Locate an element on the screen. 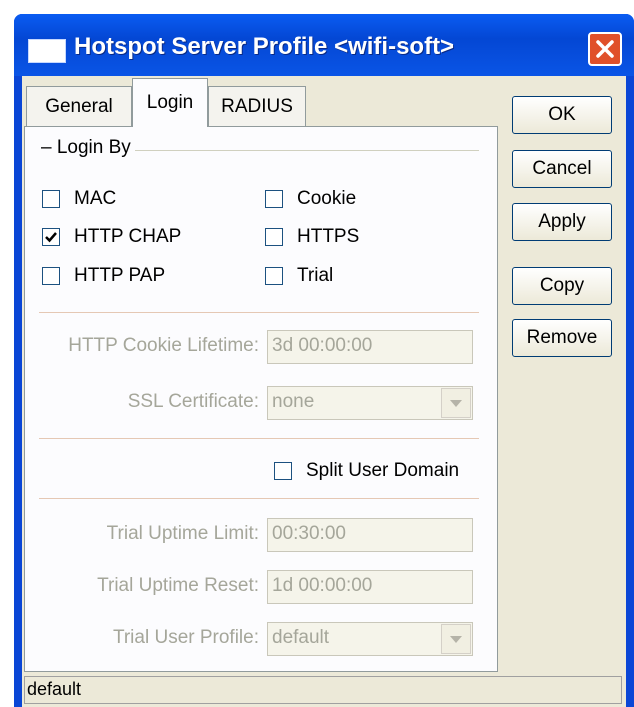 This screenshot has width=634, height=707. title-bar: Hotspot Server Profile <wifi-soft> is located at coordinates (324, 45).